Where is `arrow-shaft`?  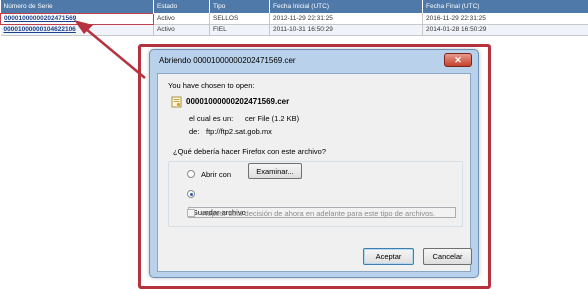
arrow-shaft is located at coordinates (115, 53).